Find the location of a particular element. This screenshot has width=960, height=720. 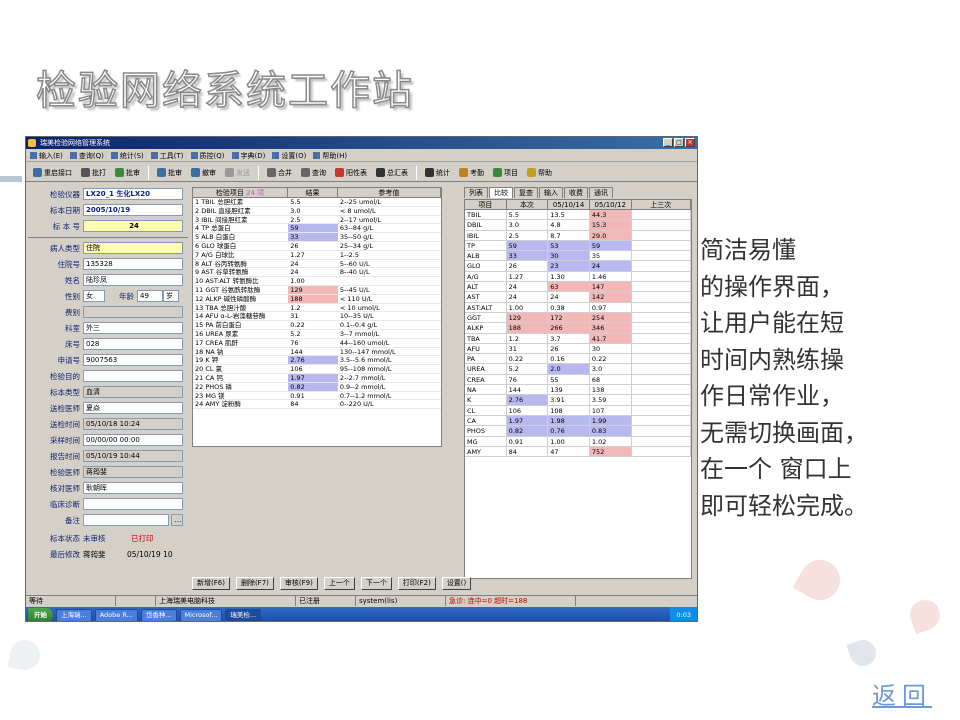

instrument-select: LX20_1 生化LX20 is located at coordinates (133, 194).